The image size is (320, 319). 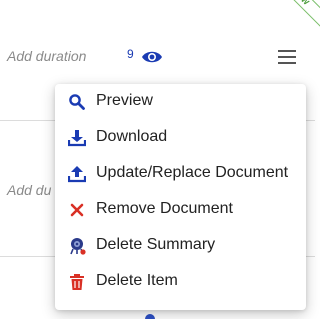 What do you see at coordinates (77, 102) in the screenshot?
I see `search-icon` at bounding box center [77, 102].